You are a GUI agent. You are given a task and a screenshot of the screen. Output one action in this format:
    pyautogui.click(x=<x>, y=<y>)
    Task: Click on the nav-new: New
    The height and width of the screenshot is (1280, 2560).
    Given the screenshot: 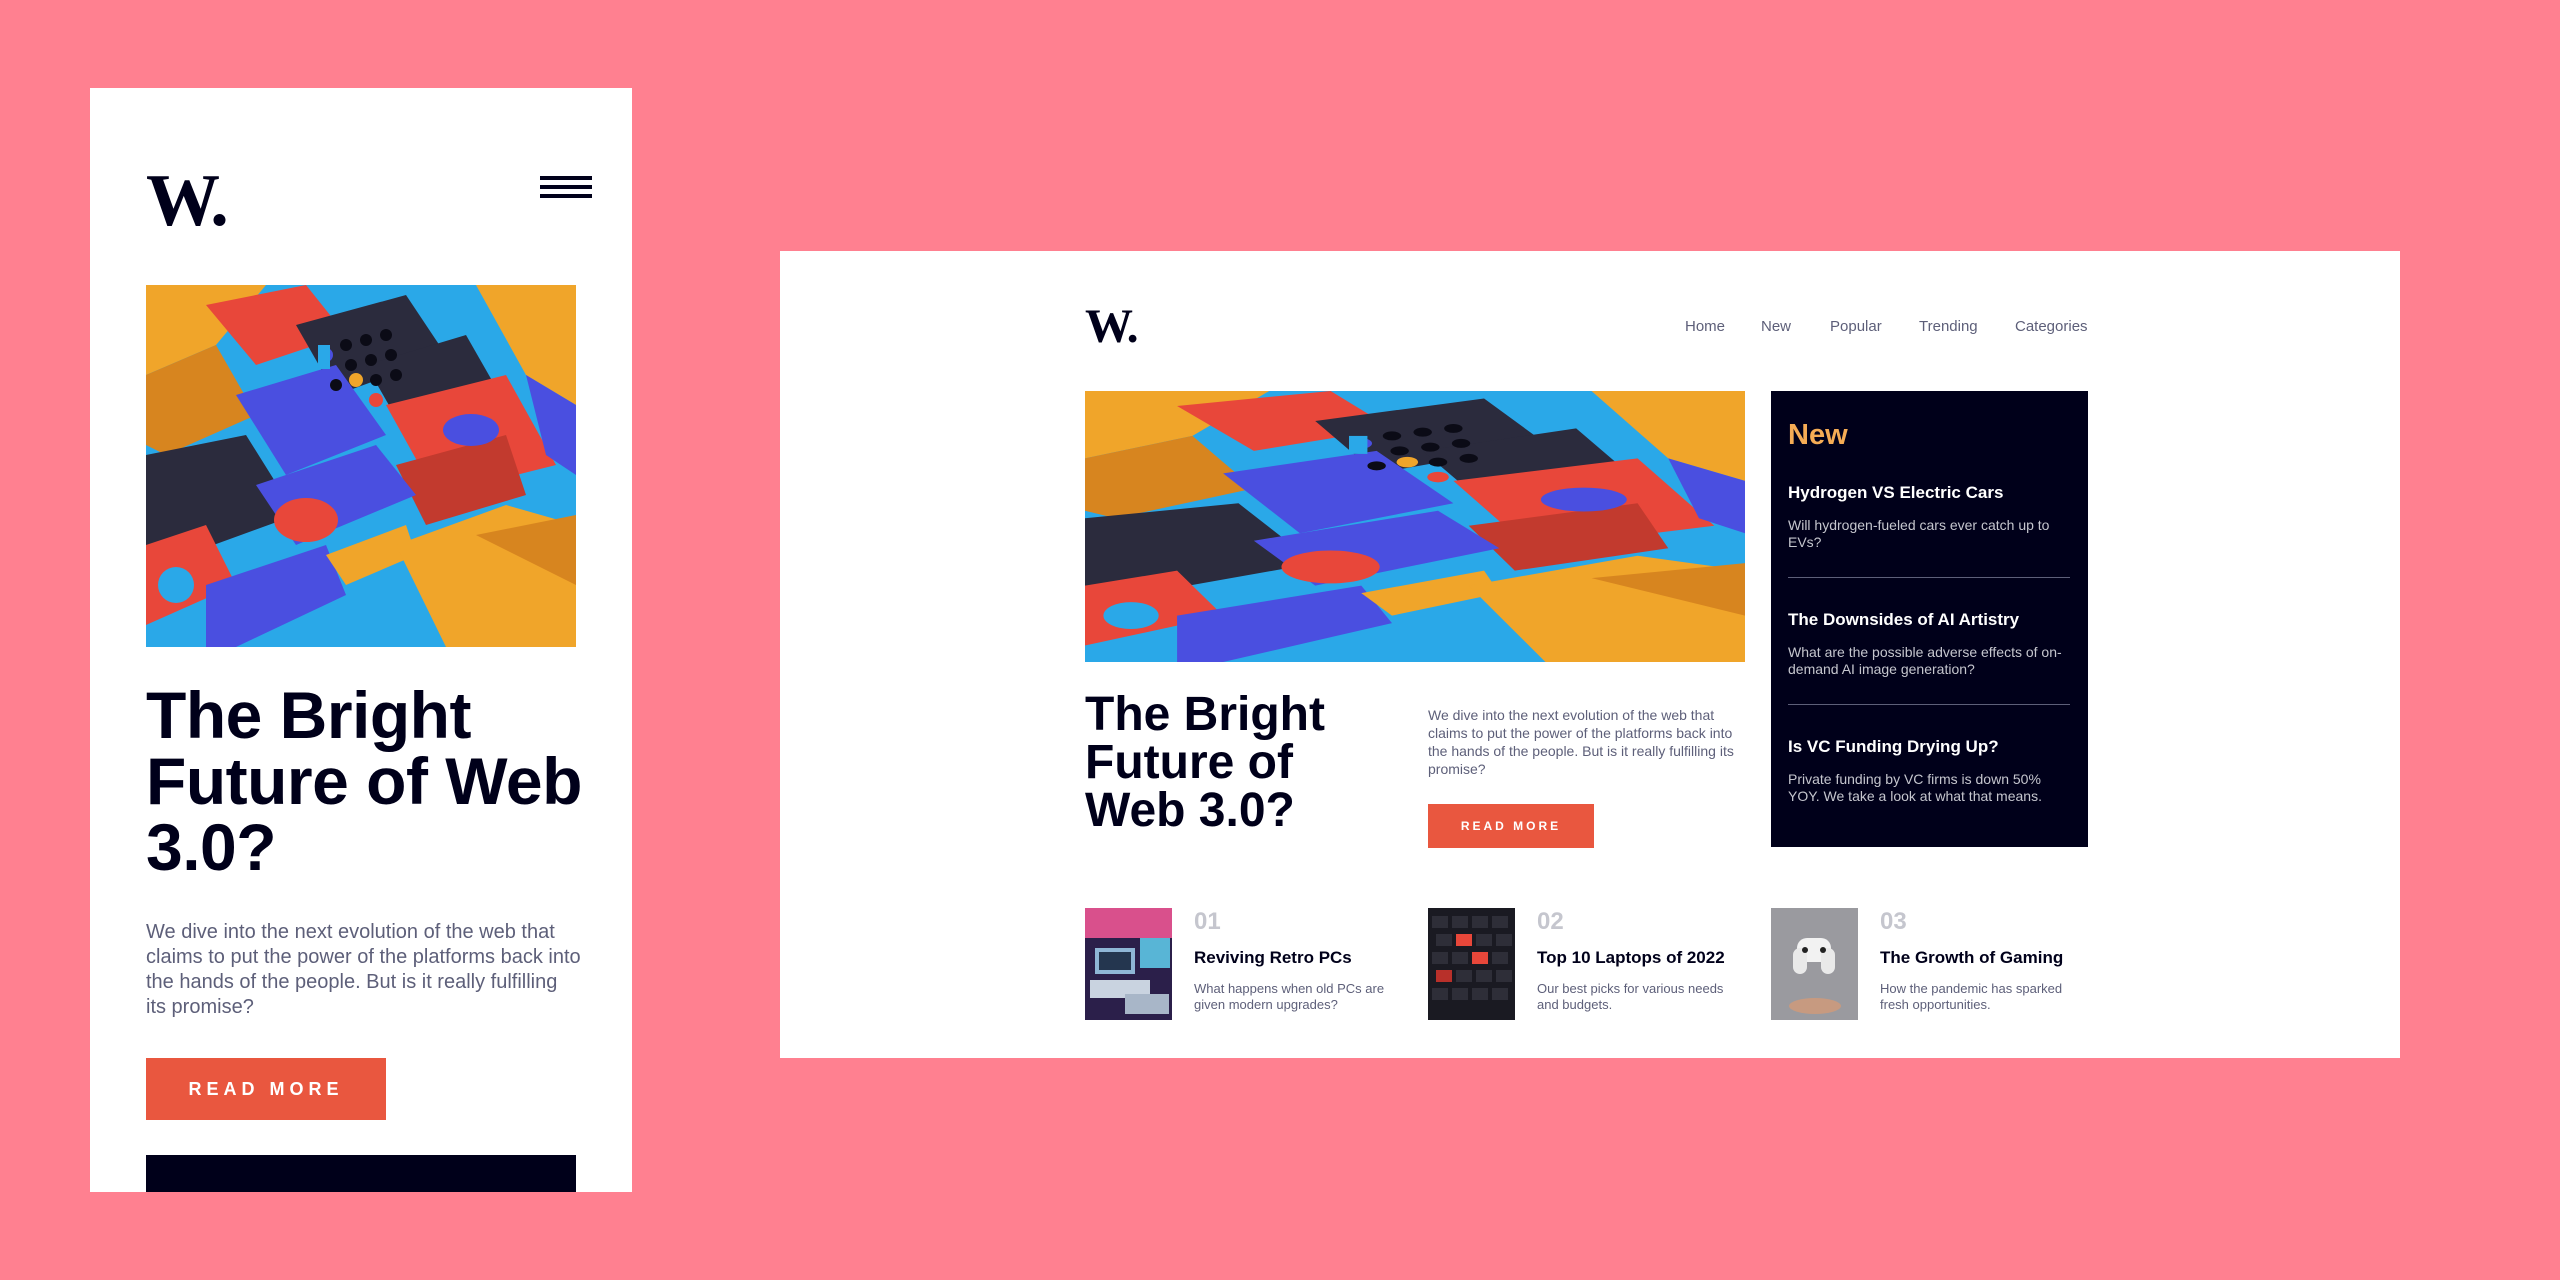 What is the action you would take?
    pyautogui.click(x=1776, y=326)
    